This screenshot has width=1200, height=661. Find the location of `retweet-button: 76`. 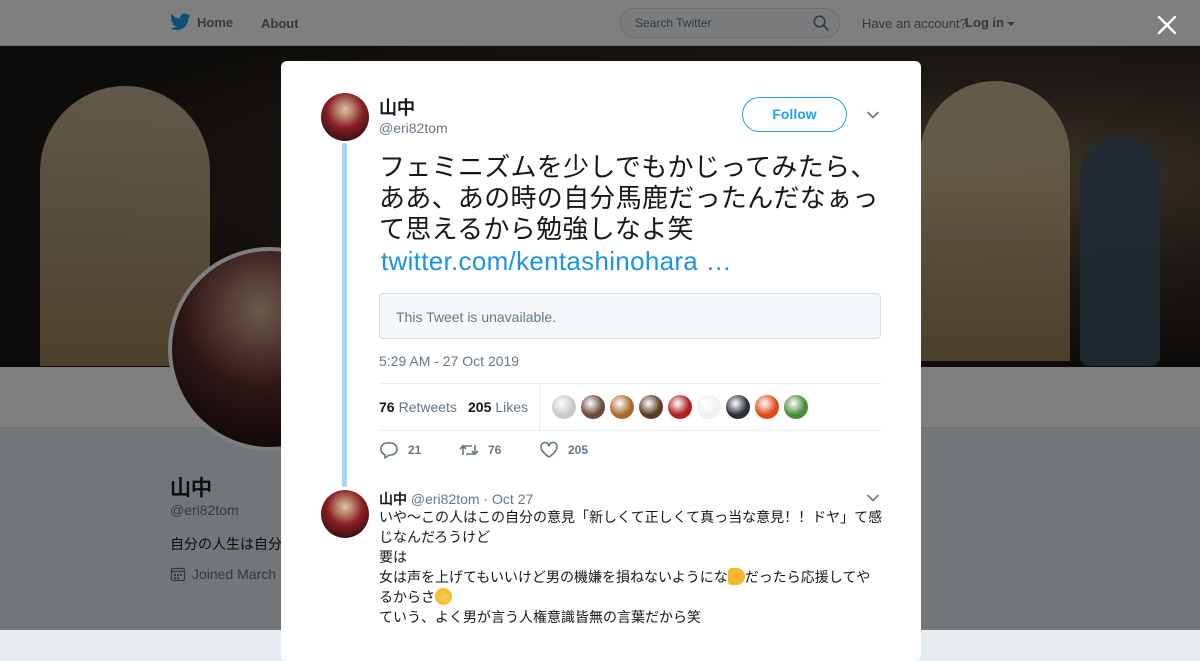

retweet-button: 76 is located at coordinates (480, 450).